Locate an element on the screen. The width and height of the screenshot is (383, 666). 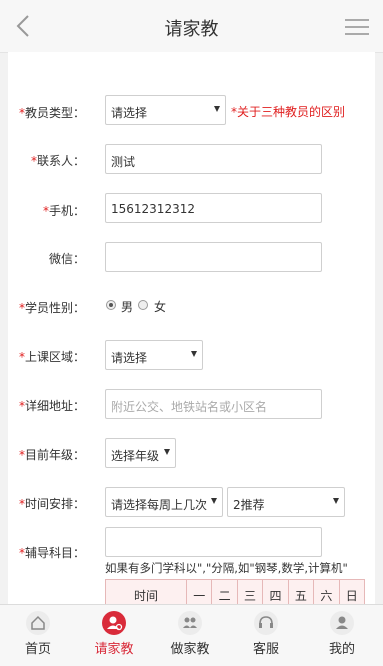
hire-tutor-icon is located at coordinates (114, 623).